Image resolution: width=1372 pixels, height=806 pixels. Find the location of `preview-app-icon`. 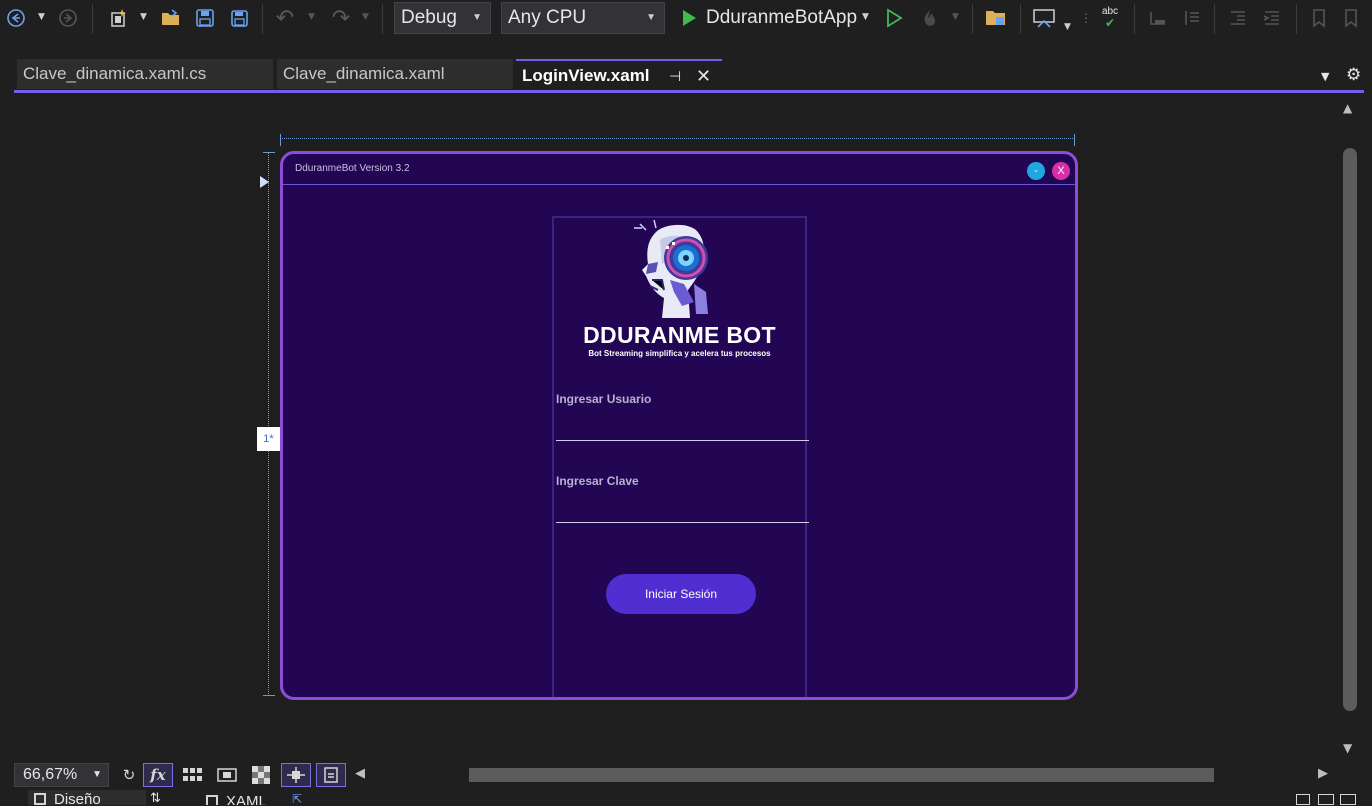

preview-app-icon is located at coordinates (1044, 18).